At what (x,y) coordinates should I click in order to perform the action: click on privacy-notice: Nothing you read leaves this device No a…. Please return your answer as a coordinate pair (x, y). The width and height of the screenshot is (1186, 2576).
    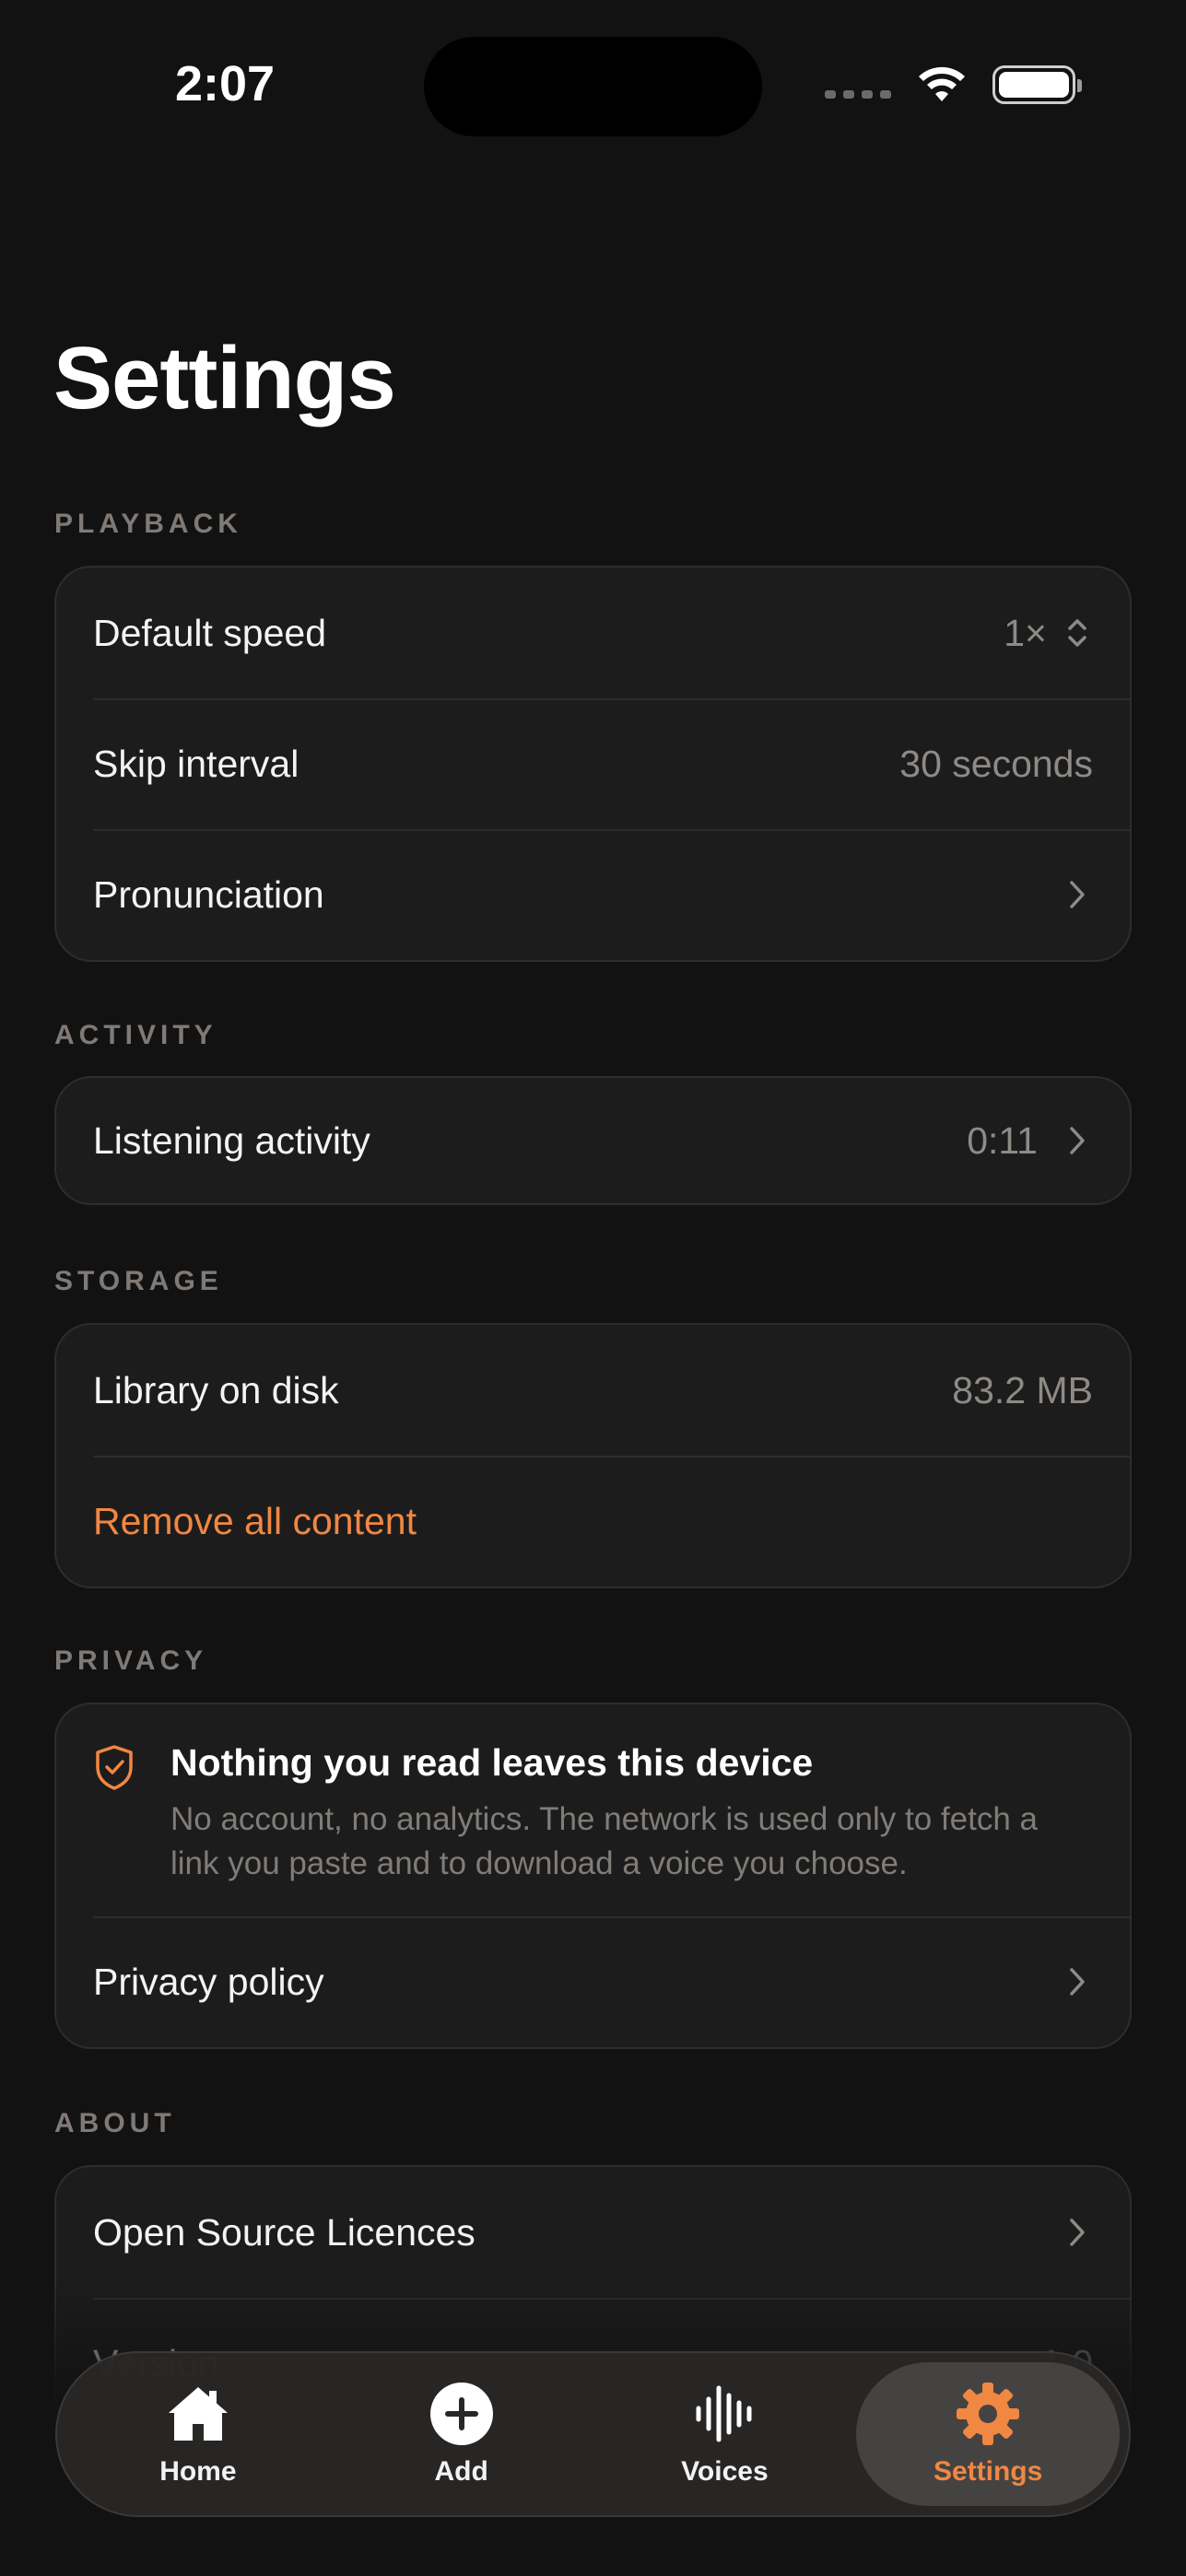
    Looking at the image, I should click on (593, 1810).